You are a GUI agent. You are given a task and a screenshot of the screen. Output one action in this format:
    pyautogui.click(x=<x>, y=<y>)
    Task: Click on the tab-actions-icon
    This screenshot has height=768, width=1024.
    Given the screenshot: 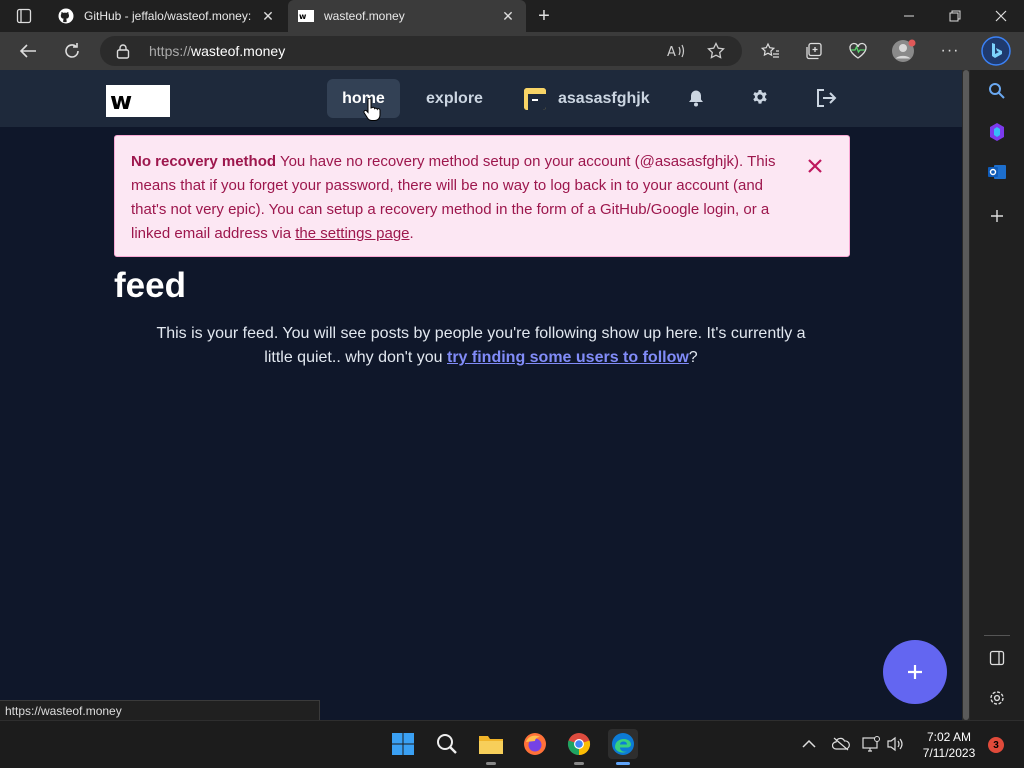 What is the action you would take?
    pyautogui.click(x=24, y=16)
    